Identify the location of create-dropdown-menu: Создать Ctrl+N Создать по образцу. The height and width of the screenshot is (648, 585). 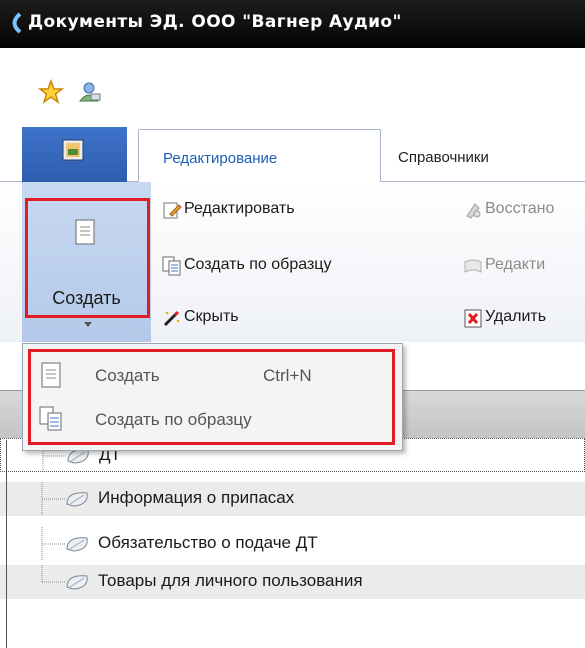
(212, 397).